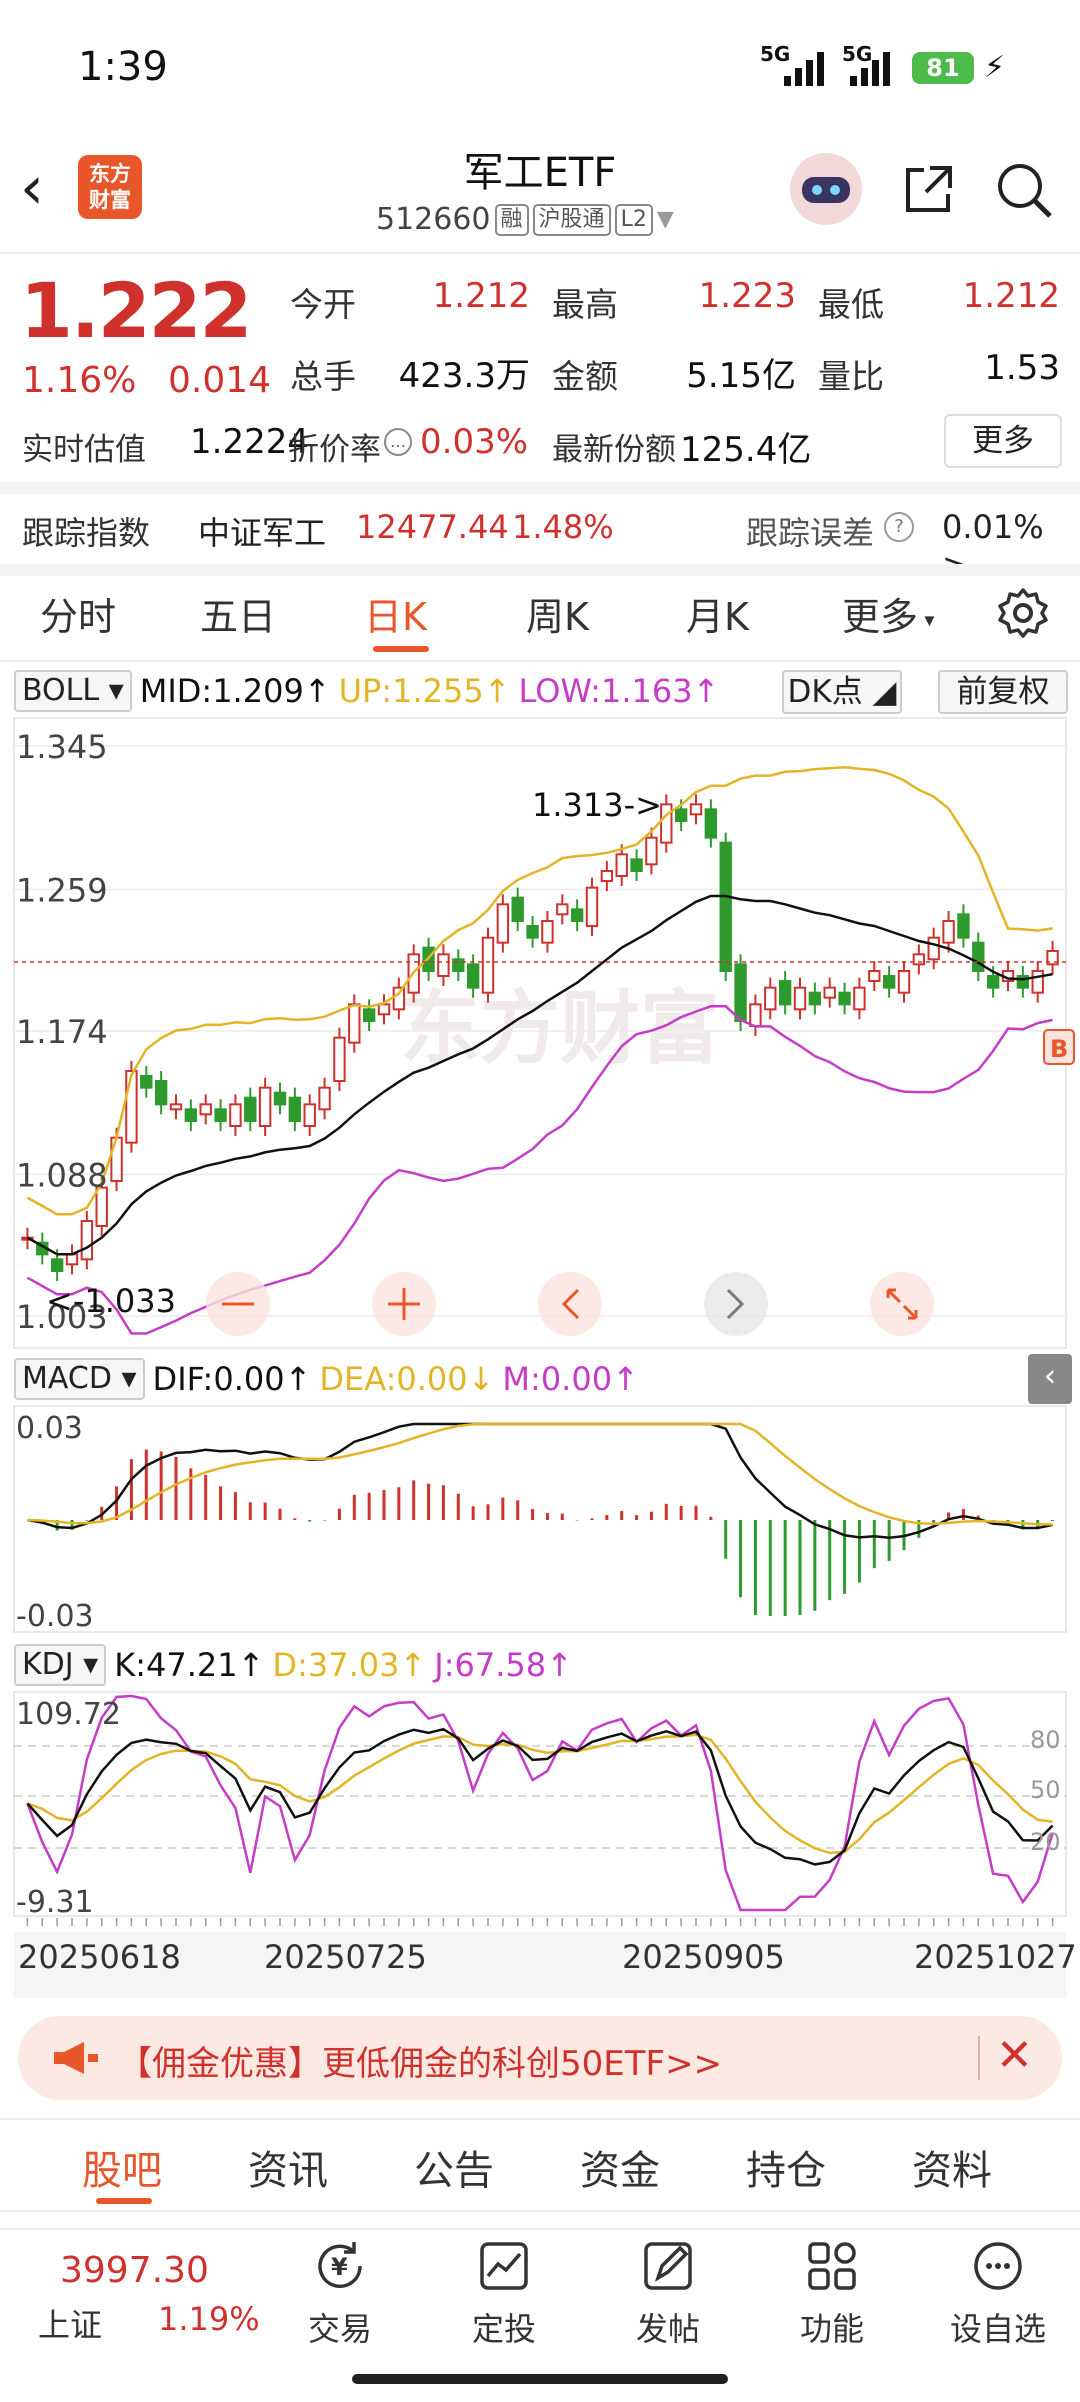 The height and width of the screenshot is (2402, 1080). What do you see at coordinates (826, 189) in the screenshot?
I see `ai-assistant-icon` at bounding box center [826, 189].